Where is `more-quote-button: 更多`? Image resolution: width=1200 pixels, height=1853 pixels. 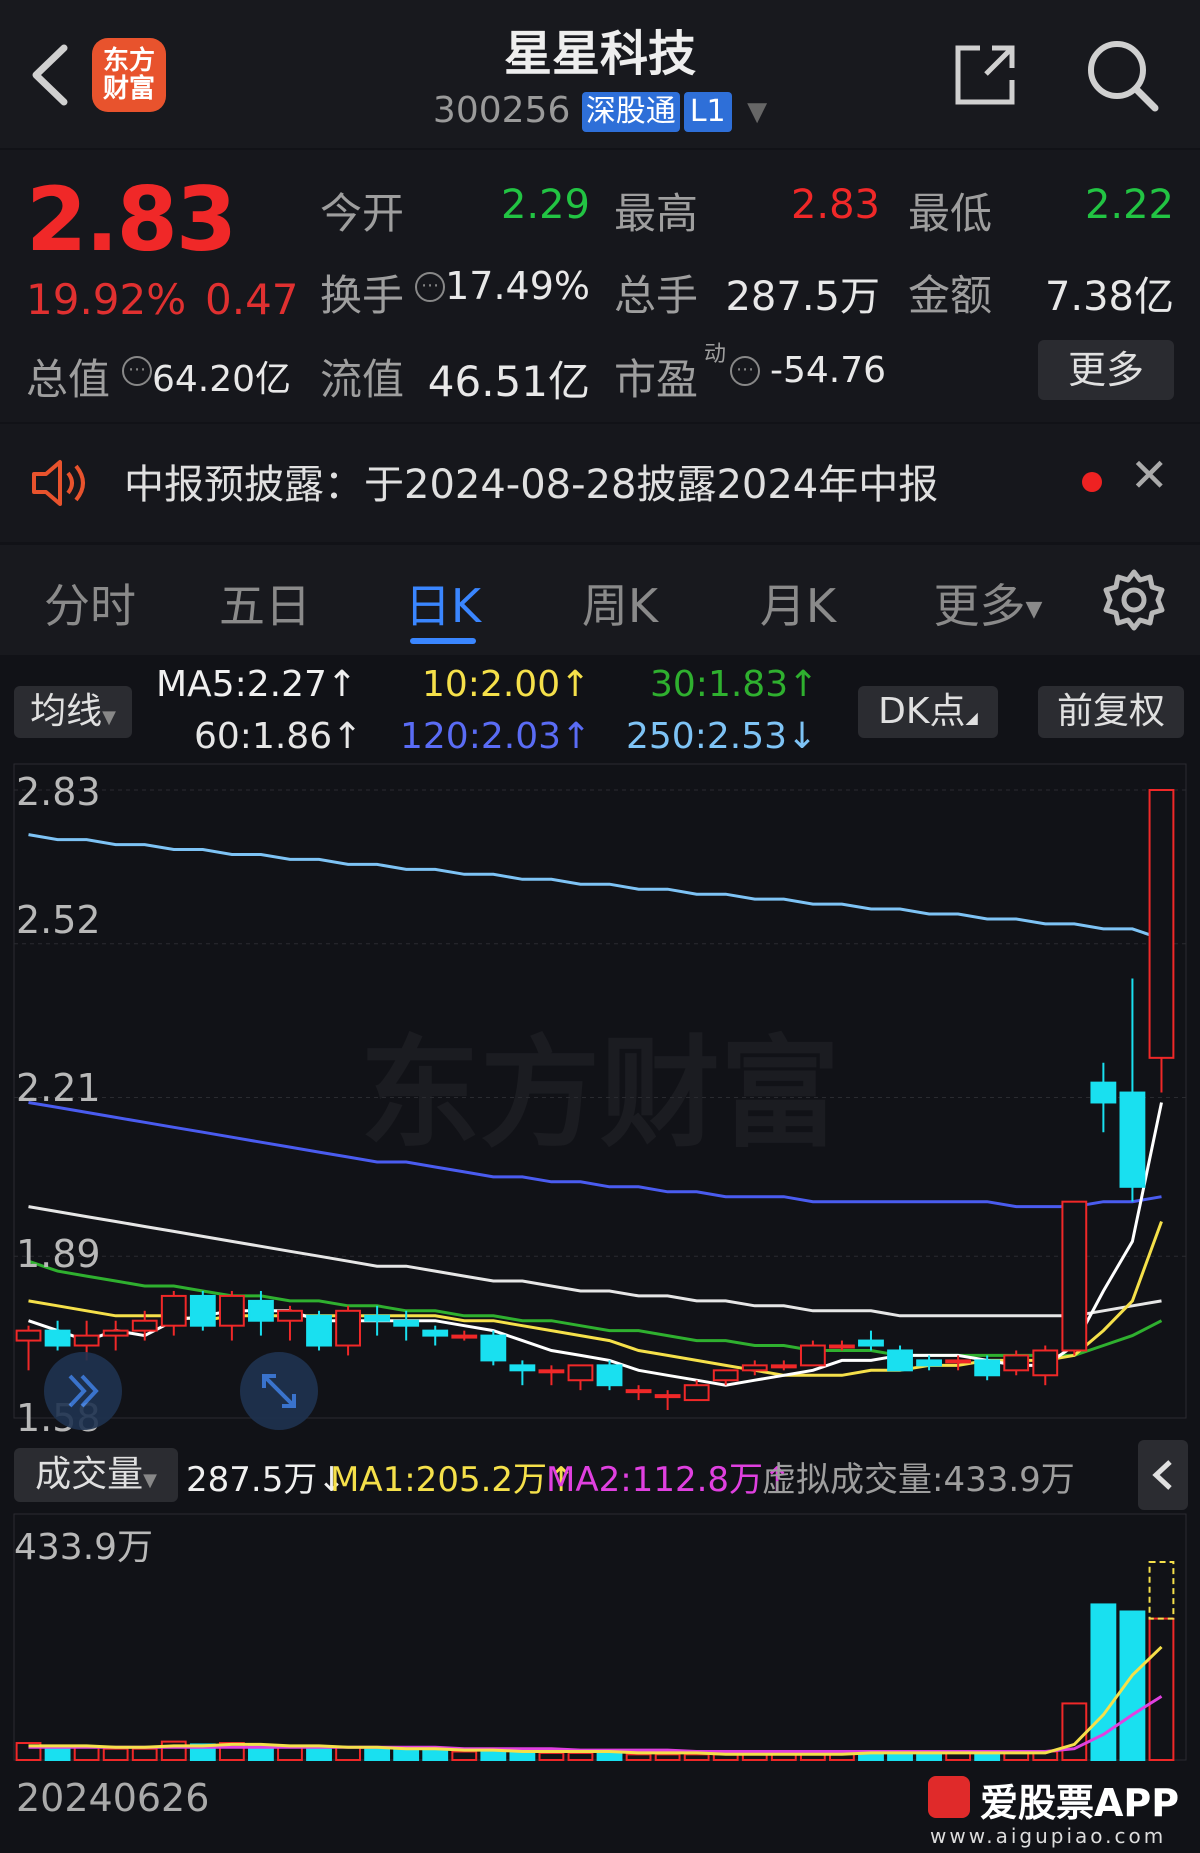 more-quote-button: 更多 is located at coordinates (1106, 370).